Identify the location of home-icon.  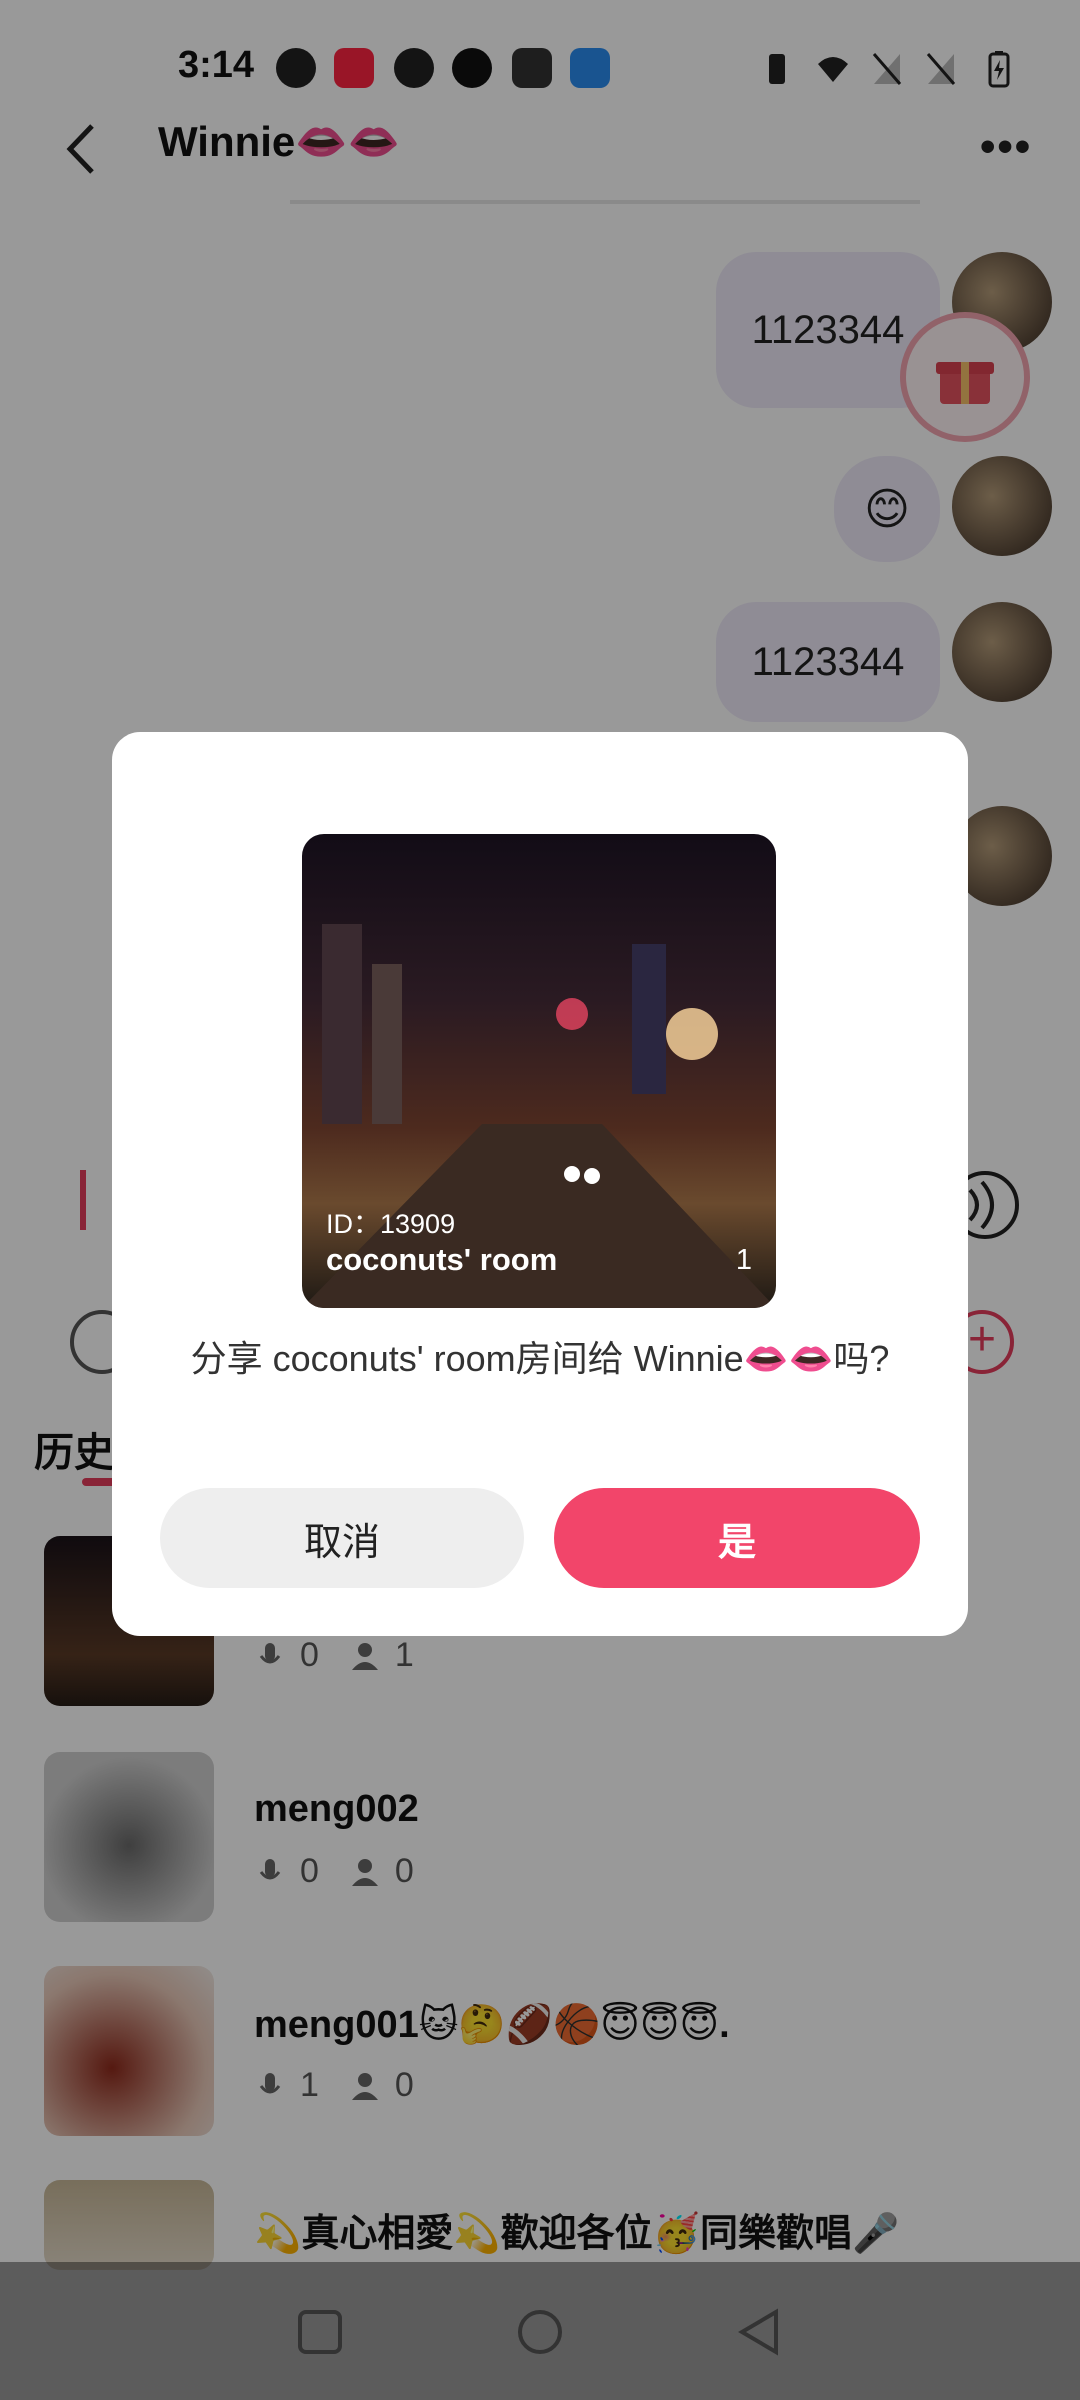
(540, 2332).